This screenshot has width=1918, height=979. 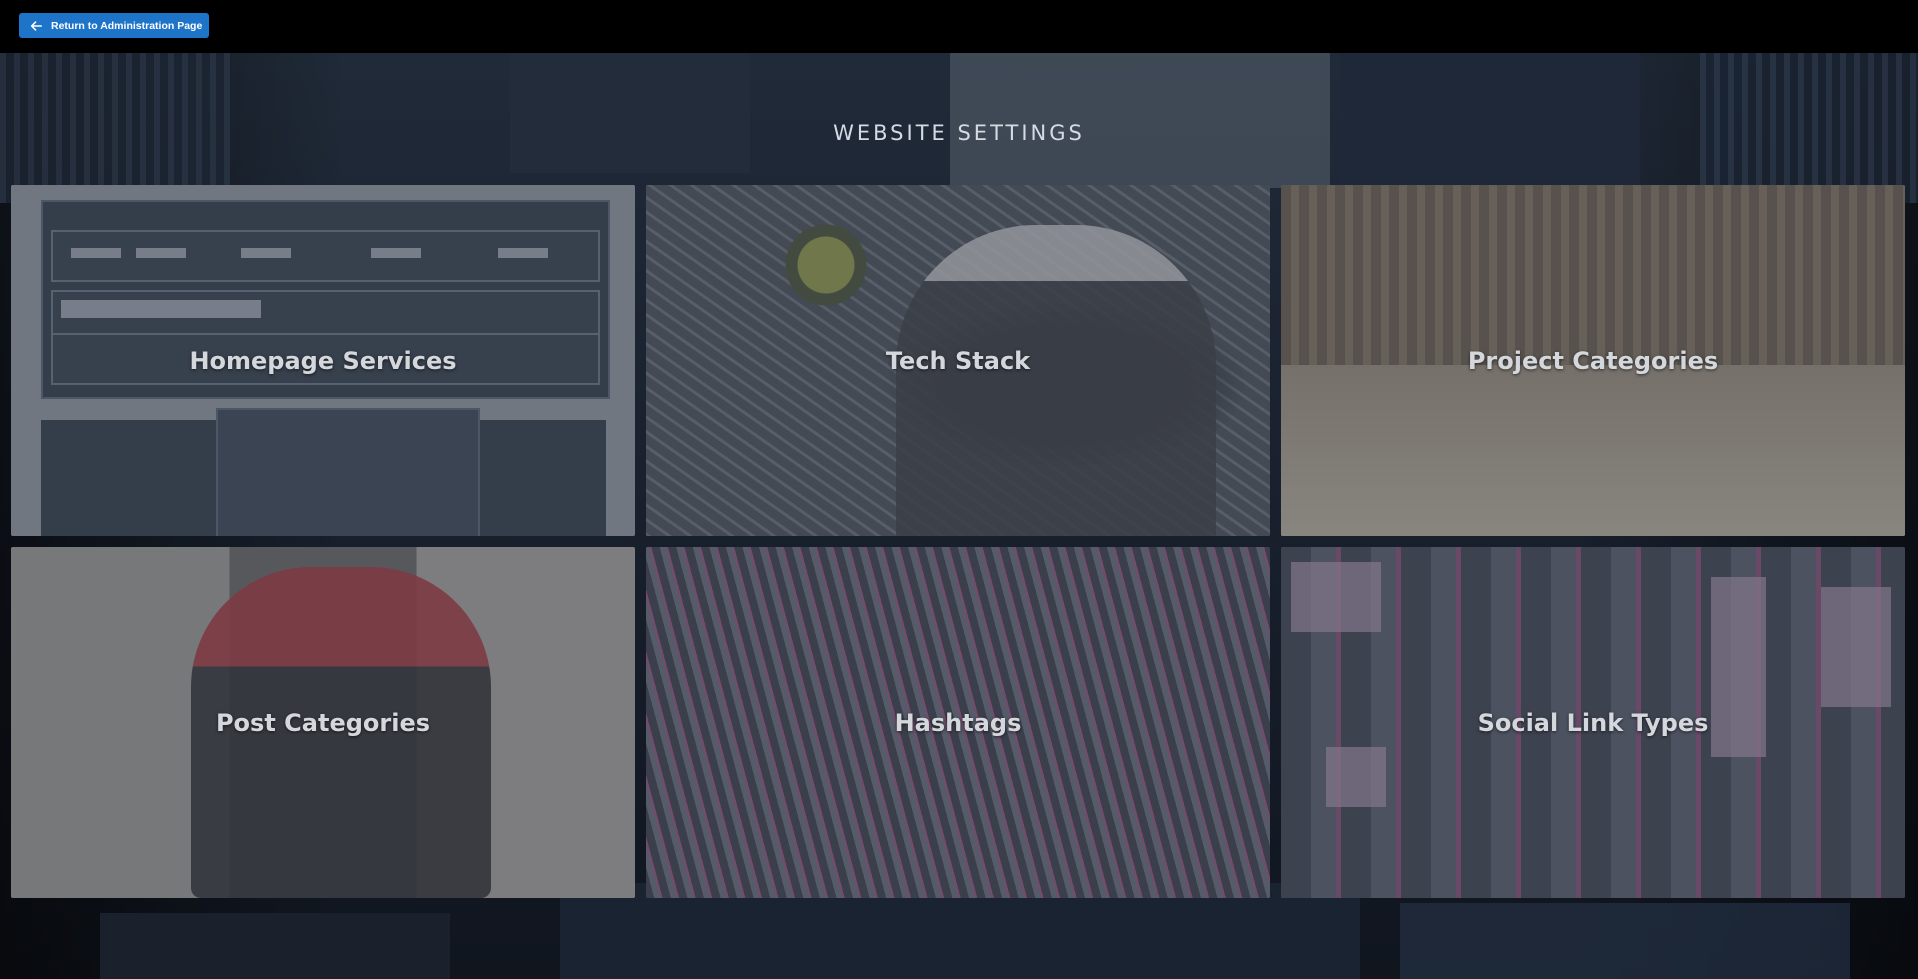 I want to click on card-label: Social Link Types, so click(x=1593, y=722).